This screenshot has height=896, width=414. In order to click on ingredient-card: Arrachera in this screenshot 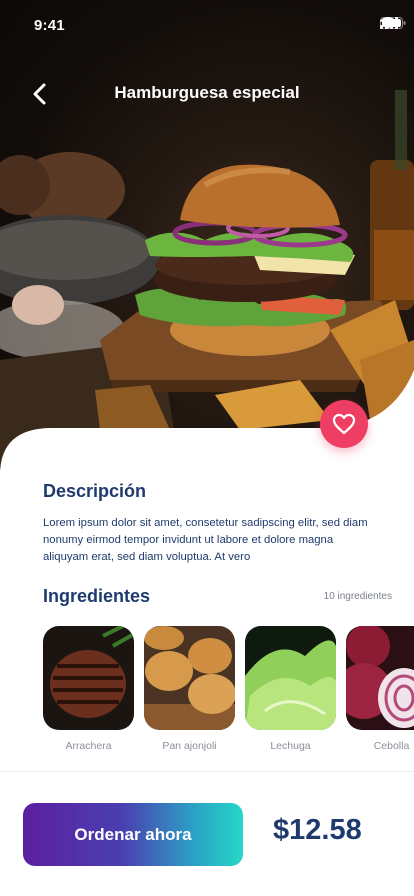, I will do `click(88, 689)`.